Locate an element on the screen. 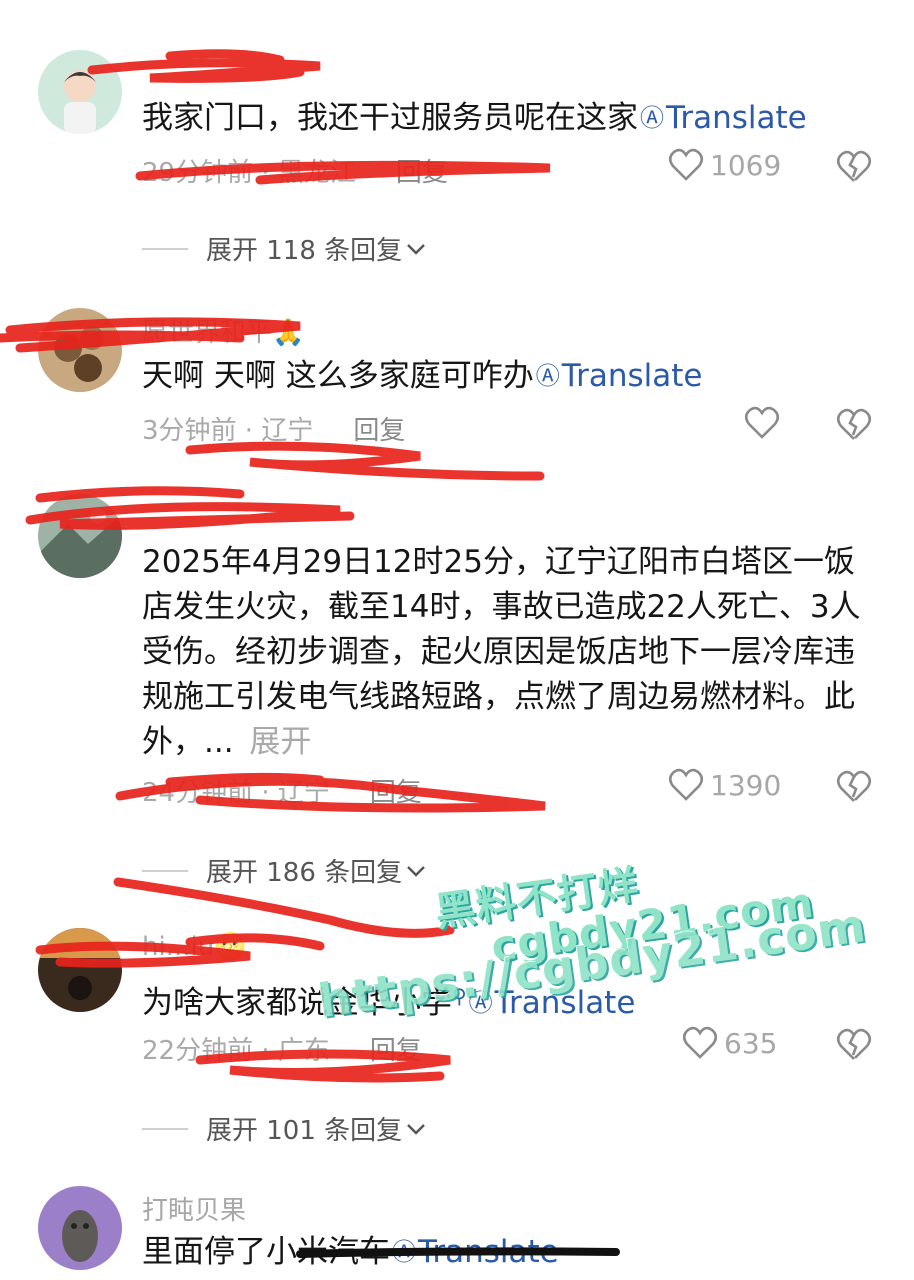 Image resolution: width=914 pixels, height=1280 pixels. comment-text: 天啊 天啊 这么多家庭可咋办ⒶTranslate is located at coordinates (512, 376).